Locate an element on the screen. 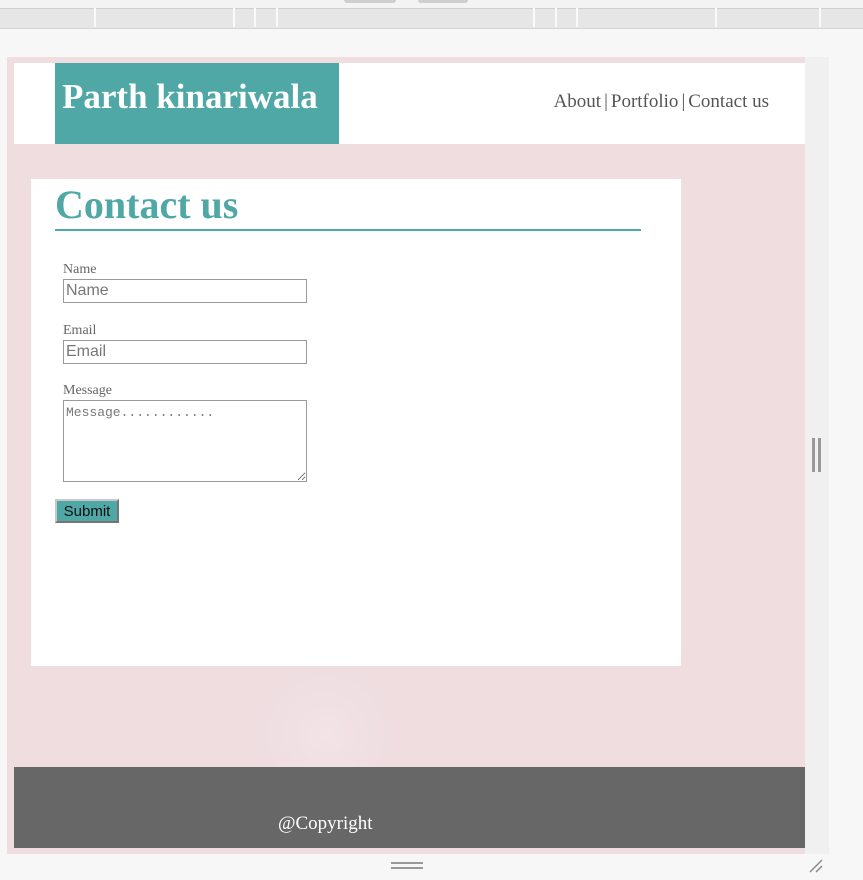  main-nav: About | Portfolio | Contact us is located at coordinates (661, 102).